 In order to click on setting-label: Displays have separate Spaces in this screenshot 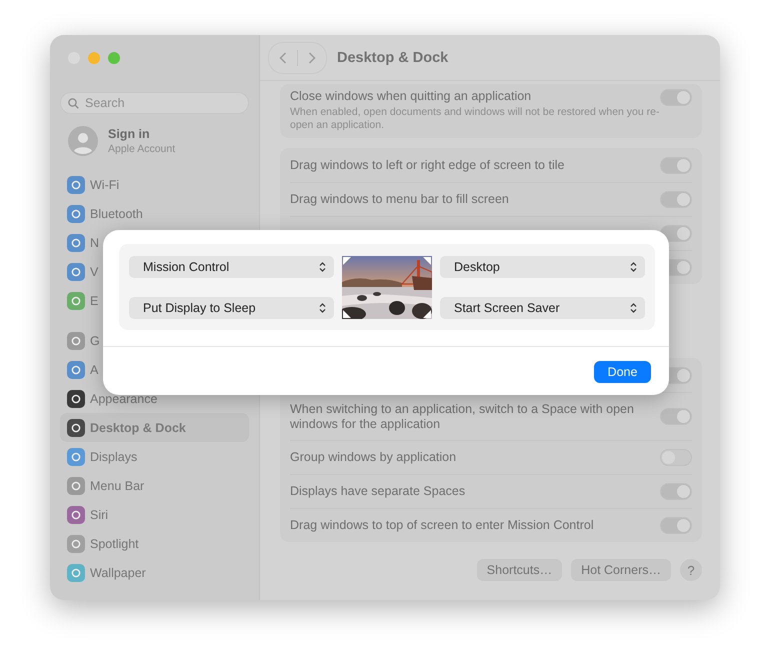, I will do `click(378, 491)`.